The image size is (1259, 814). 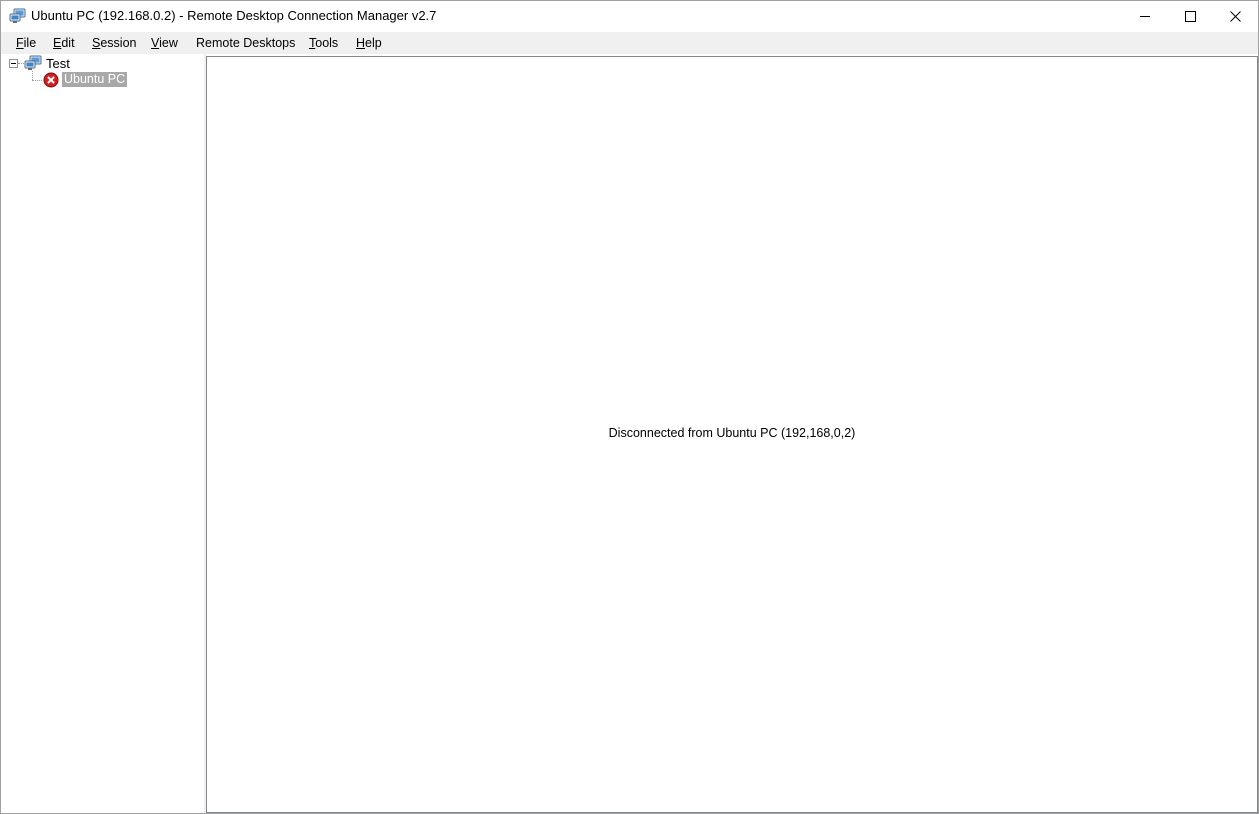 I want to click on maximize-icon, so click(x=1190, y=16).